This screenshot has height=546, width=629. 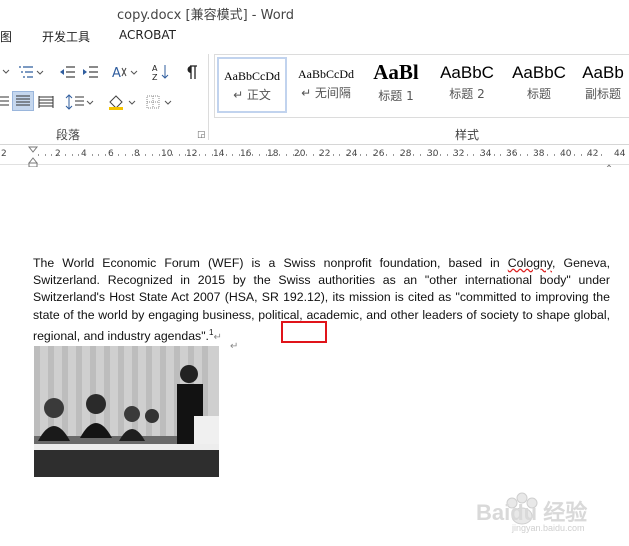 I want to click on justify-button, so click(x=23, y=101).